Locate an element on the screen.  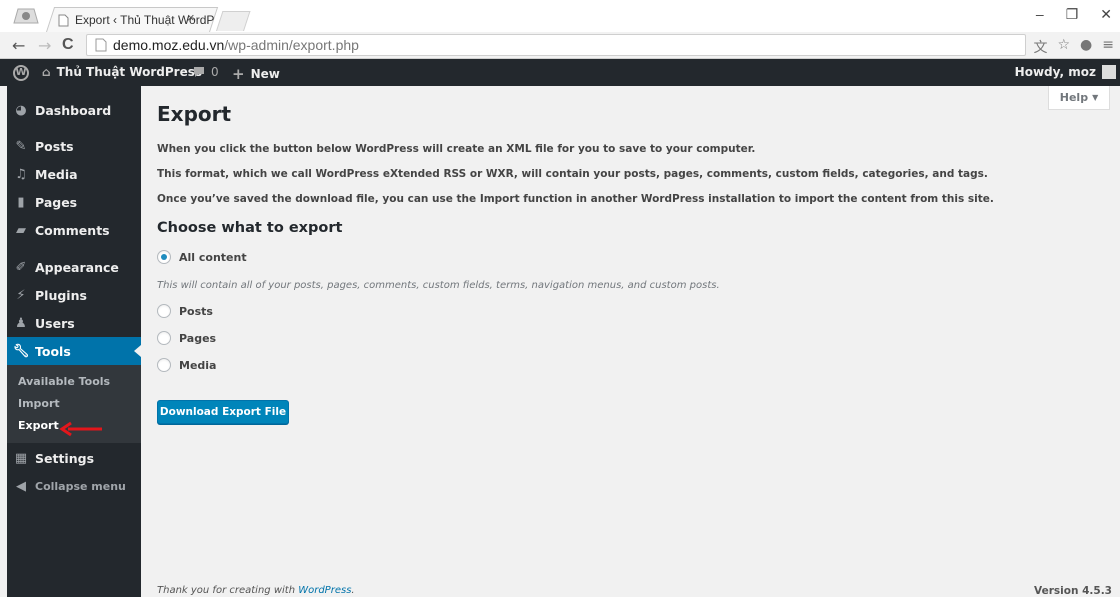
url-path: /wp-admin/export.php is located at coordinates (291, 45).